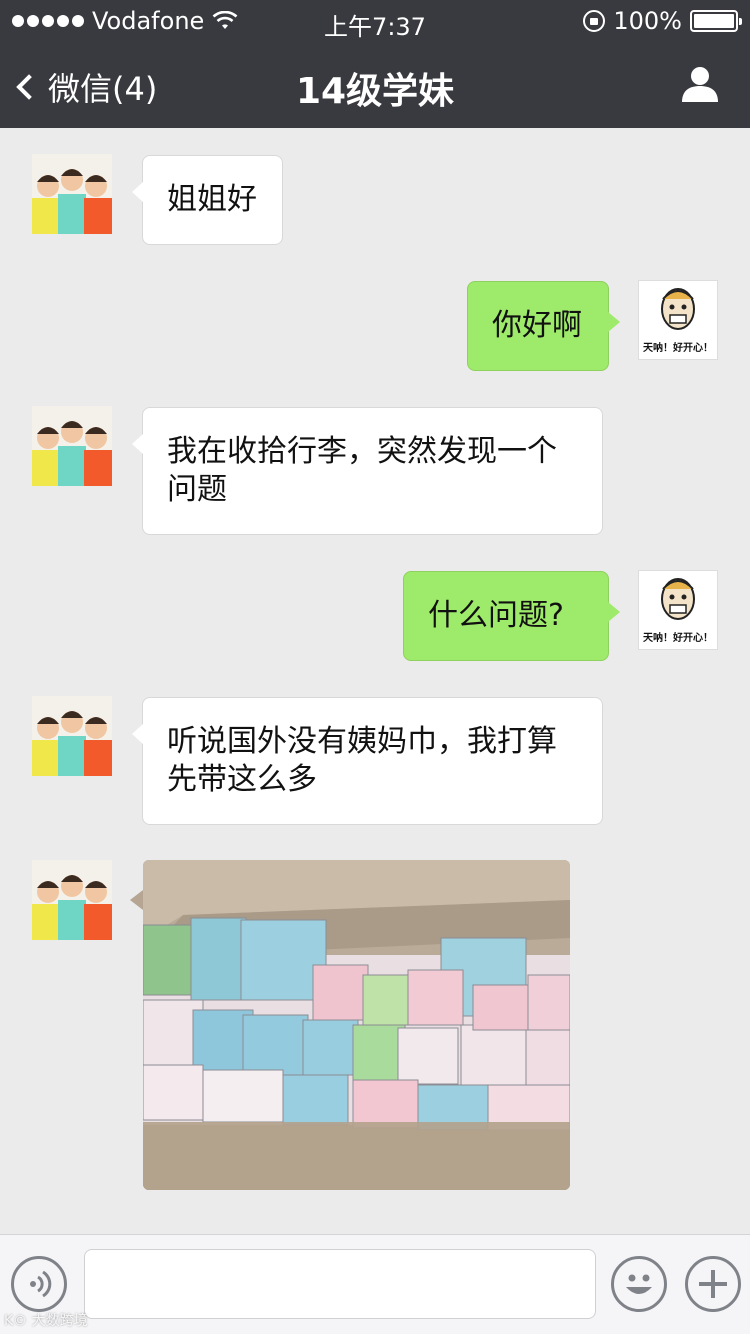 The image size is (750, 1334). What do you see at coordinates (700, 84) in the screenshot?
I see `person-icon` at bounding box center [700, 84].